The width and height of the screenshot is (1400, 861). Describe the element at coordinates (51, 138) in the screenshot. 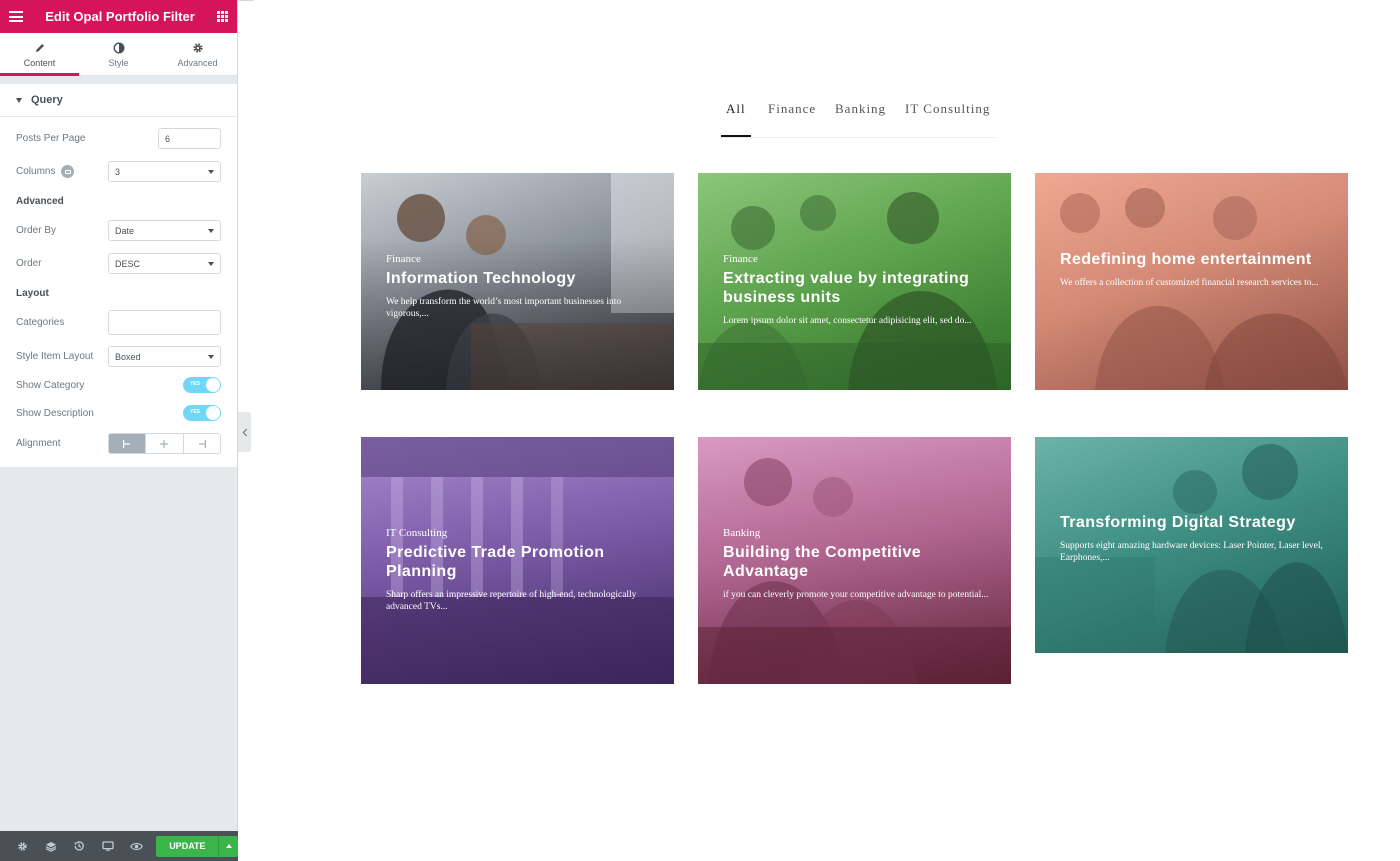

I see `posts-per-page-label: Posts Per Page` at that location.